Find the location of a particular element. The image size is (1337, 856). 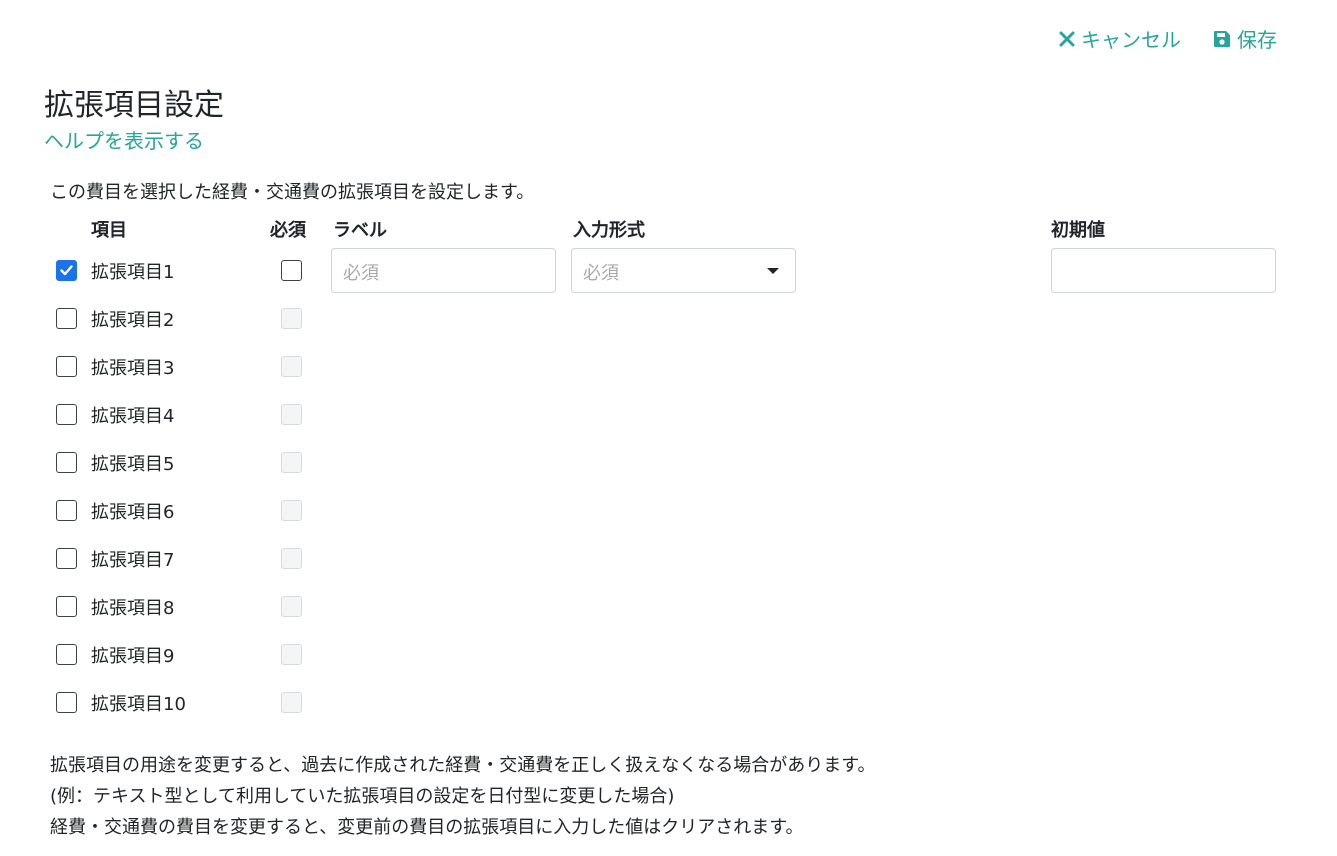

header-input-type: 入力形式 is located at coordinates (609, 230).